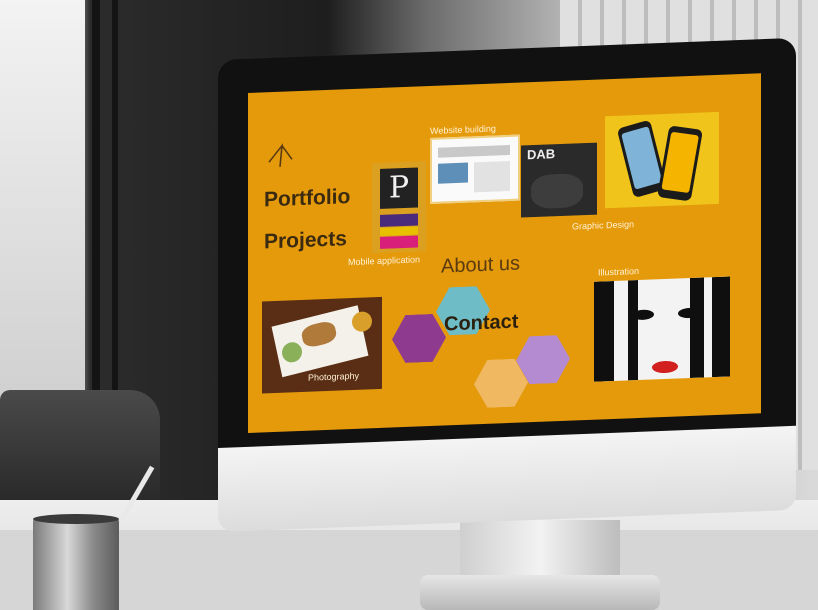  What do you see at coordinates (481, 324) in the screenshot?
I see `contact-link: Contact` at bounding box center [481, 324].